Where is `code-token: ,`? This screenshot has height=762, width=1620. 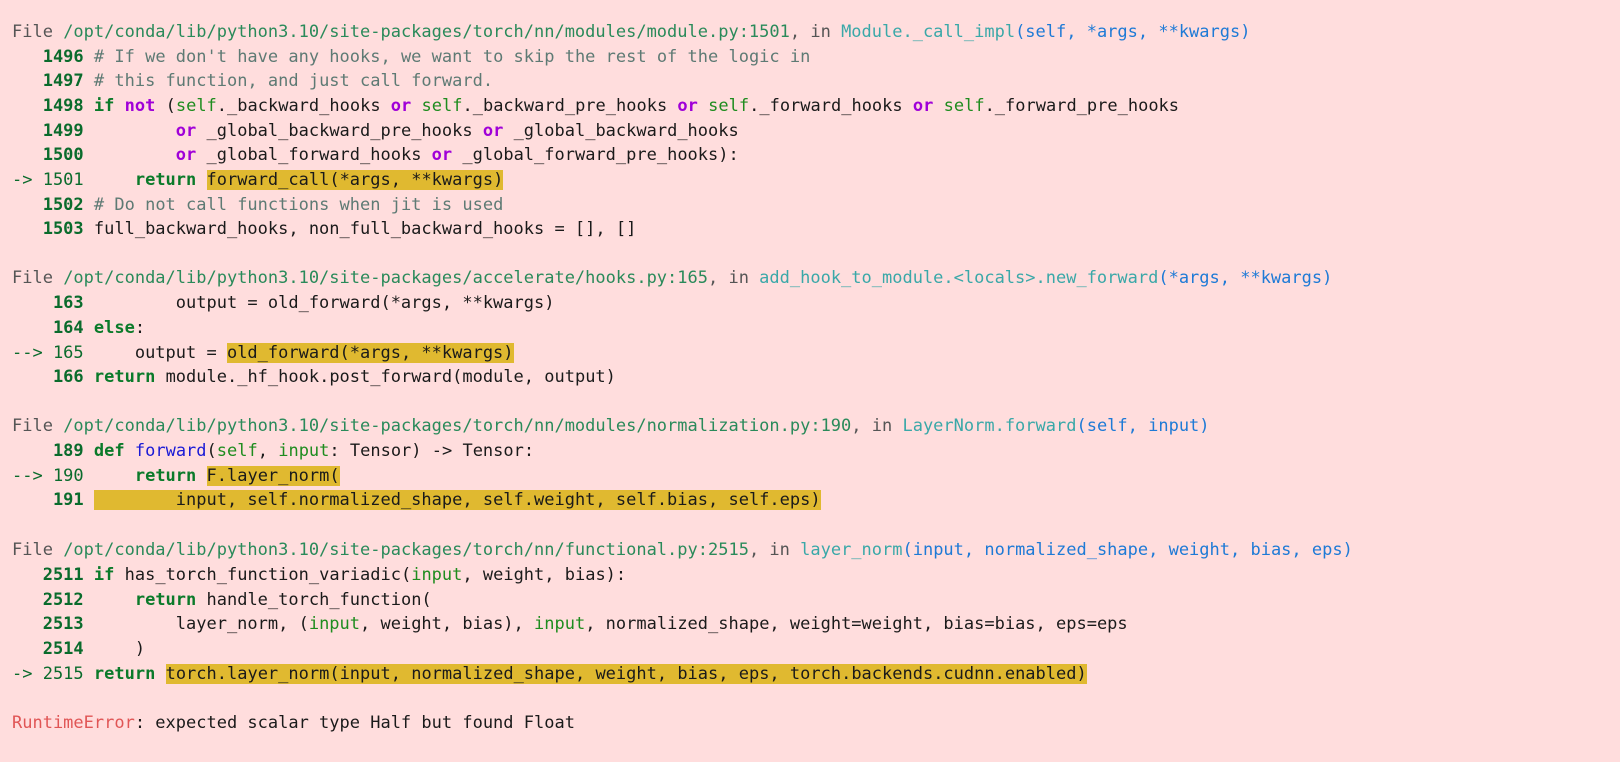 code-token: , is located at coordinates (268, 451).